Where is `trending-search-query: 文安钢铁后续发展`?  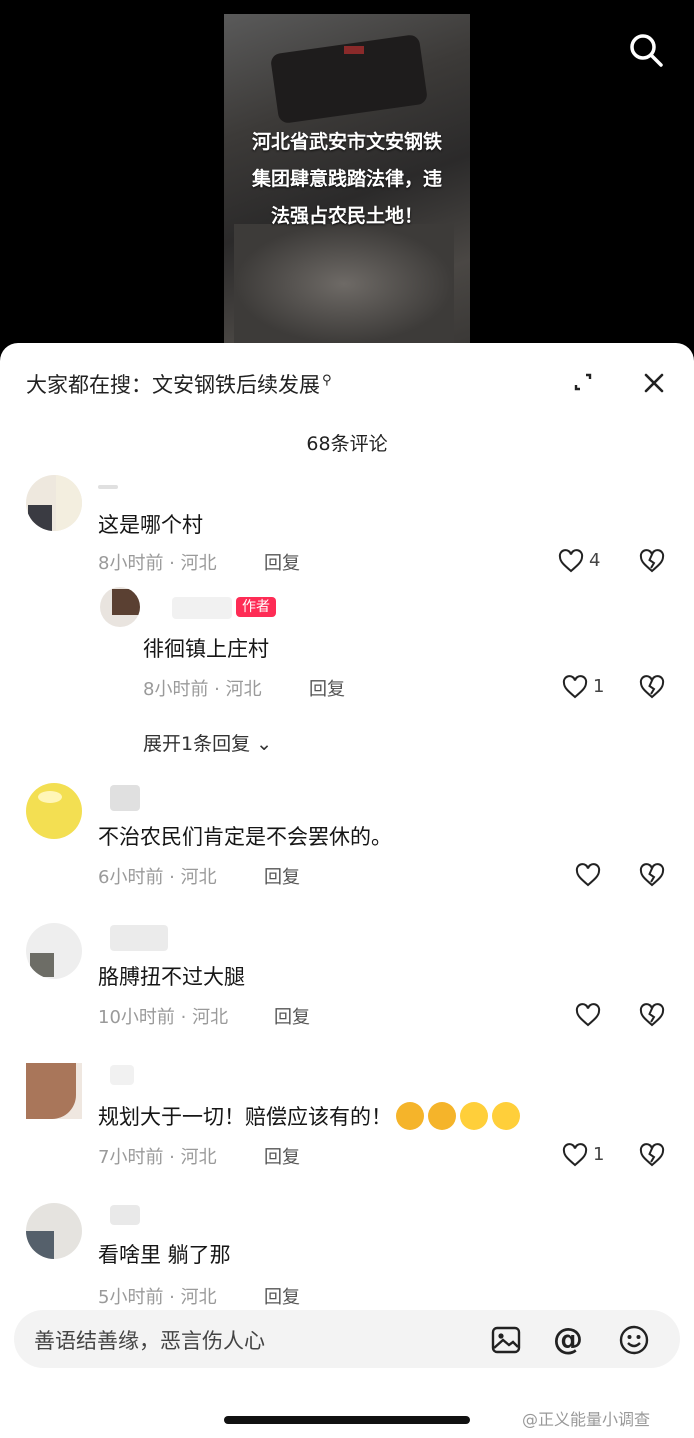 trending-search-query: 文安钢铁后续发展 is located at coordinates (236, 385).